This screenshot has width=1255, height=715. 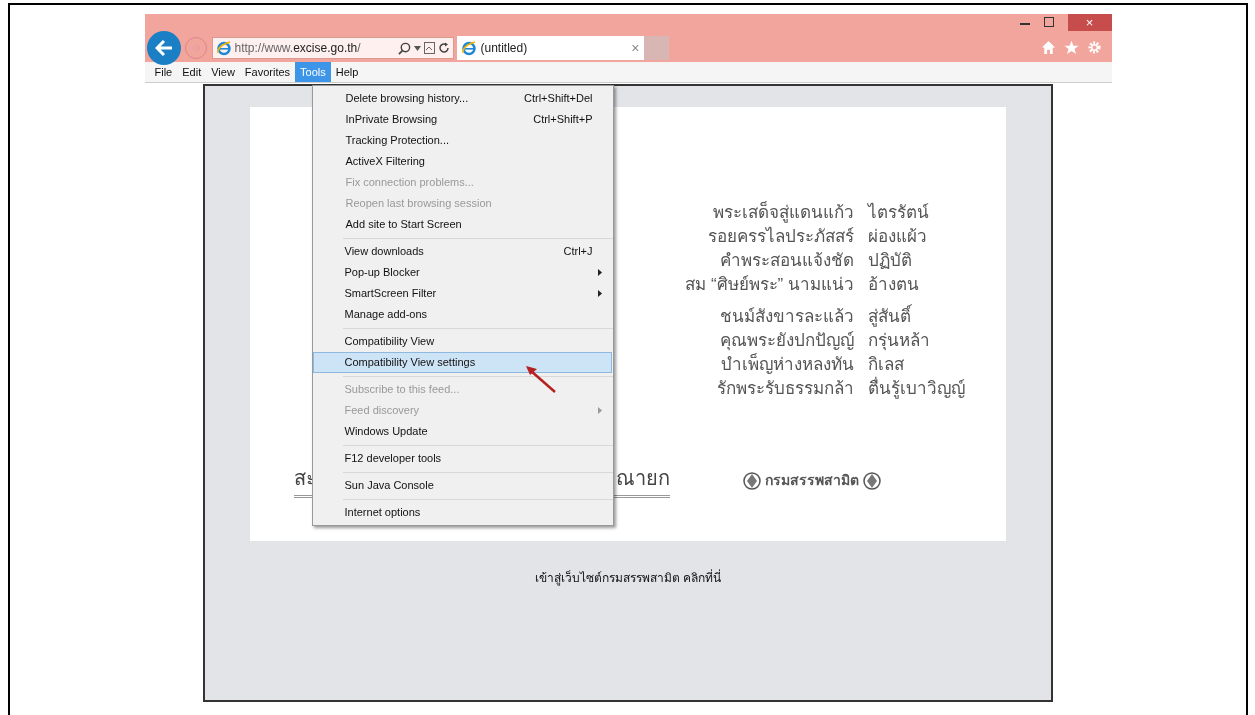 What do you see at coordinates (563, 120) in the screenshot?
I see `menu-shortcut: Ctrl+Shift+P` at bounding box center [563, 120].